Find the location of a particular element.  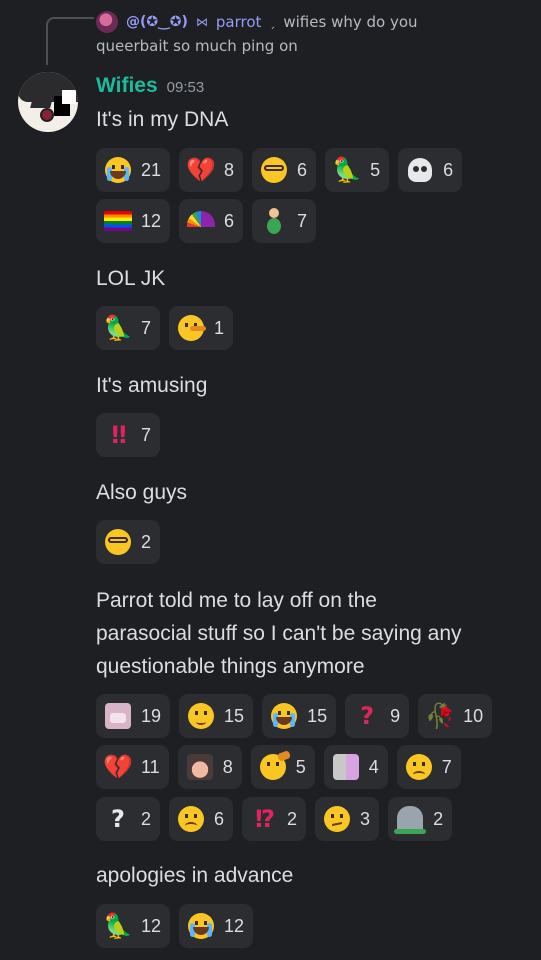

reaction-red-question: ? 9 is located at coordinates (377, 716).